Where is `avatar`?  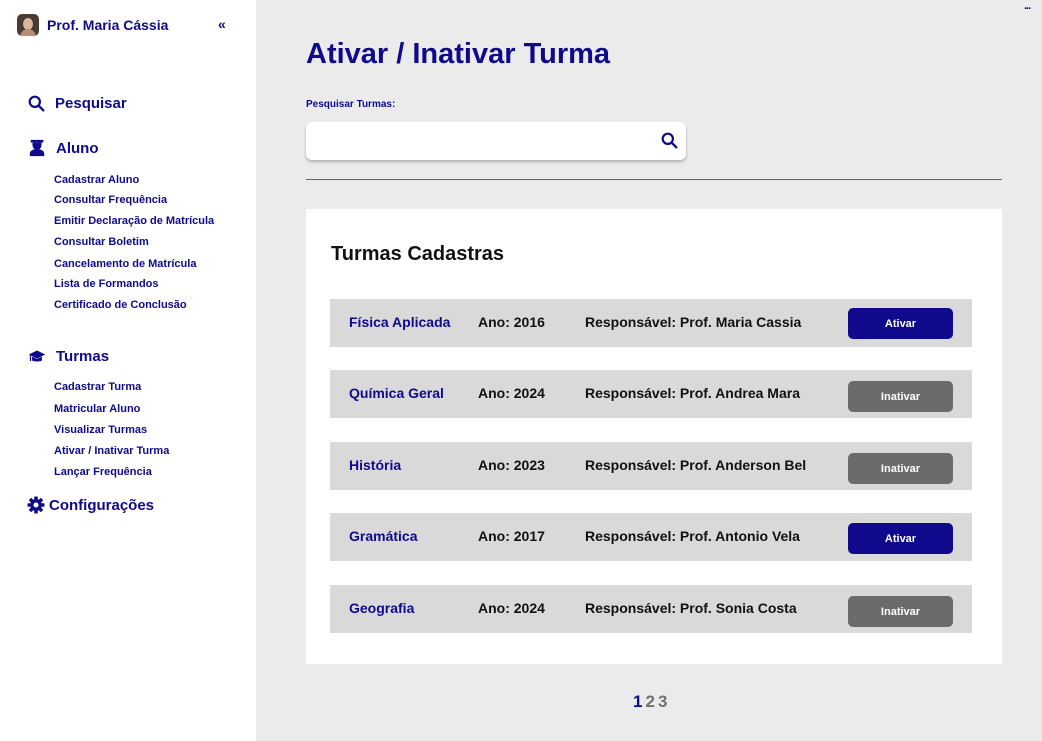 avatar is located at coordinates (28, 25).